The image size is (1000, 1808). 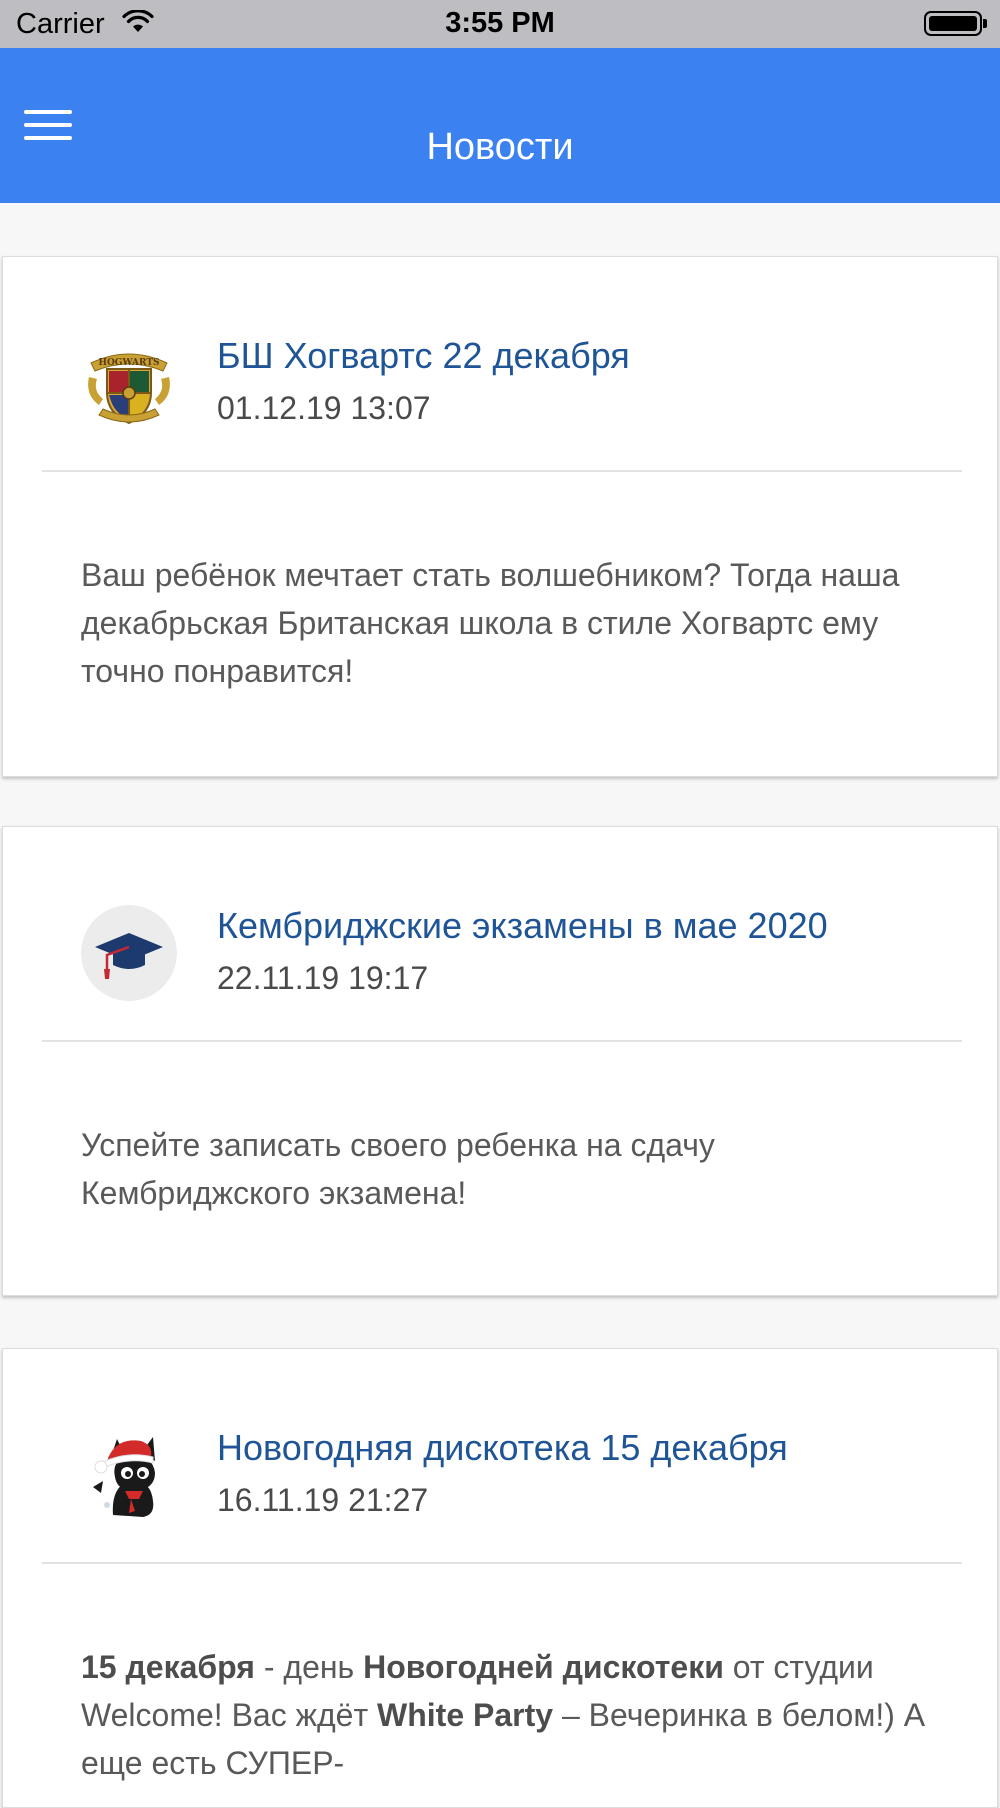 I want to click on app-bar: Новости, so click(x=500, y=125).